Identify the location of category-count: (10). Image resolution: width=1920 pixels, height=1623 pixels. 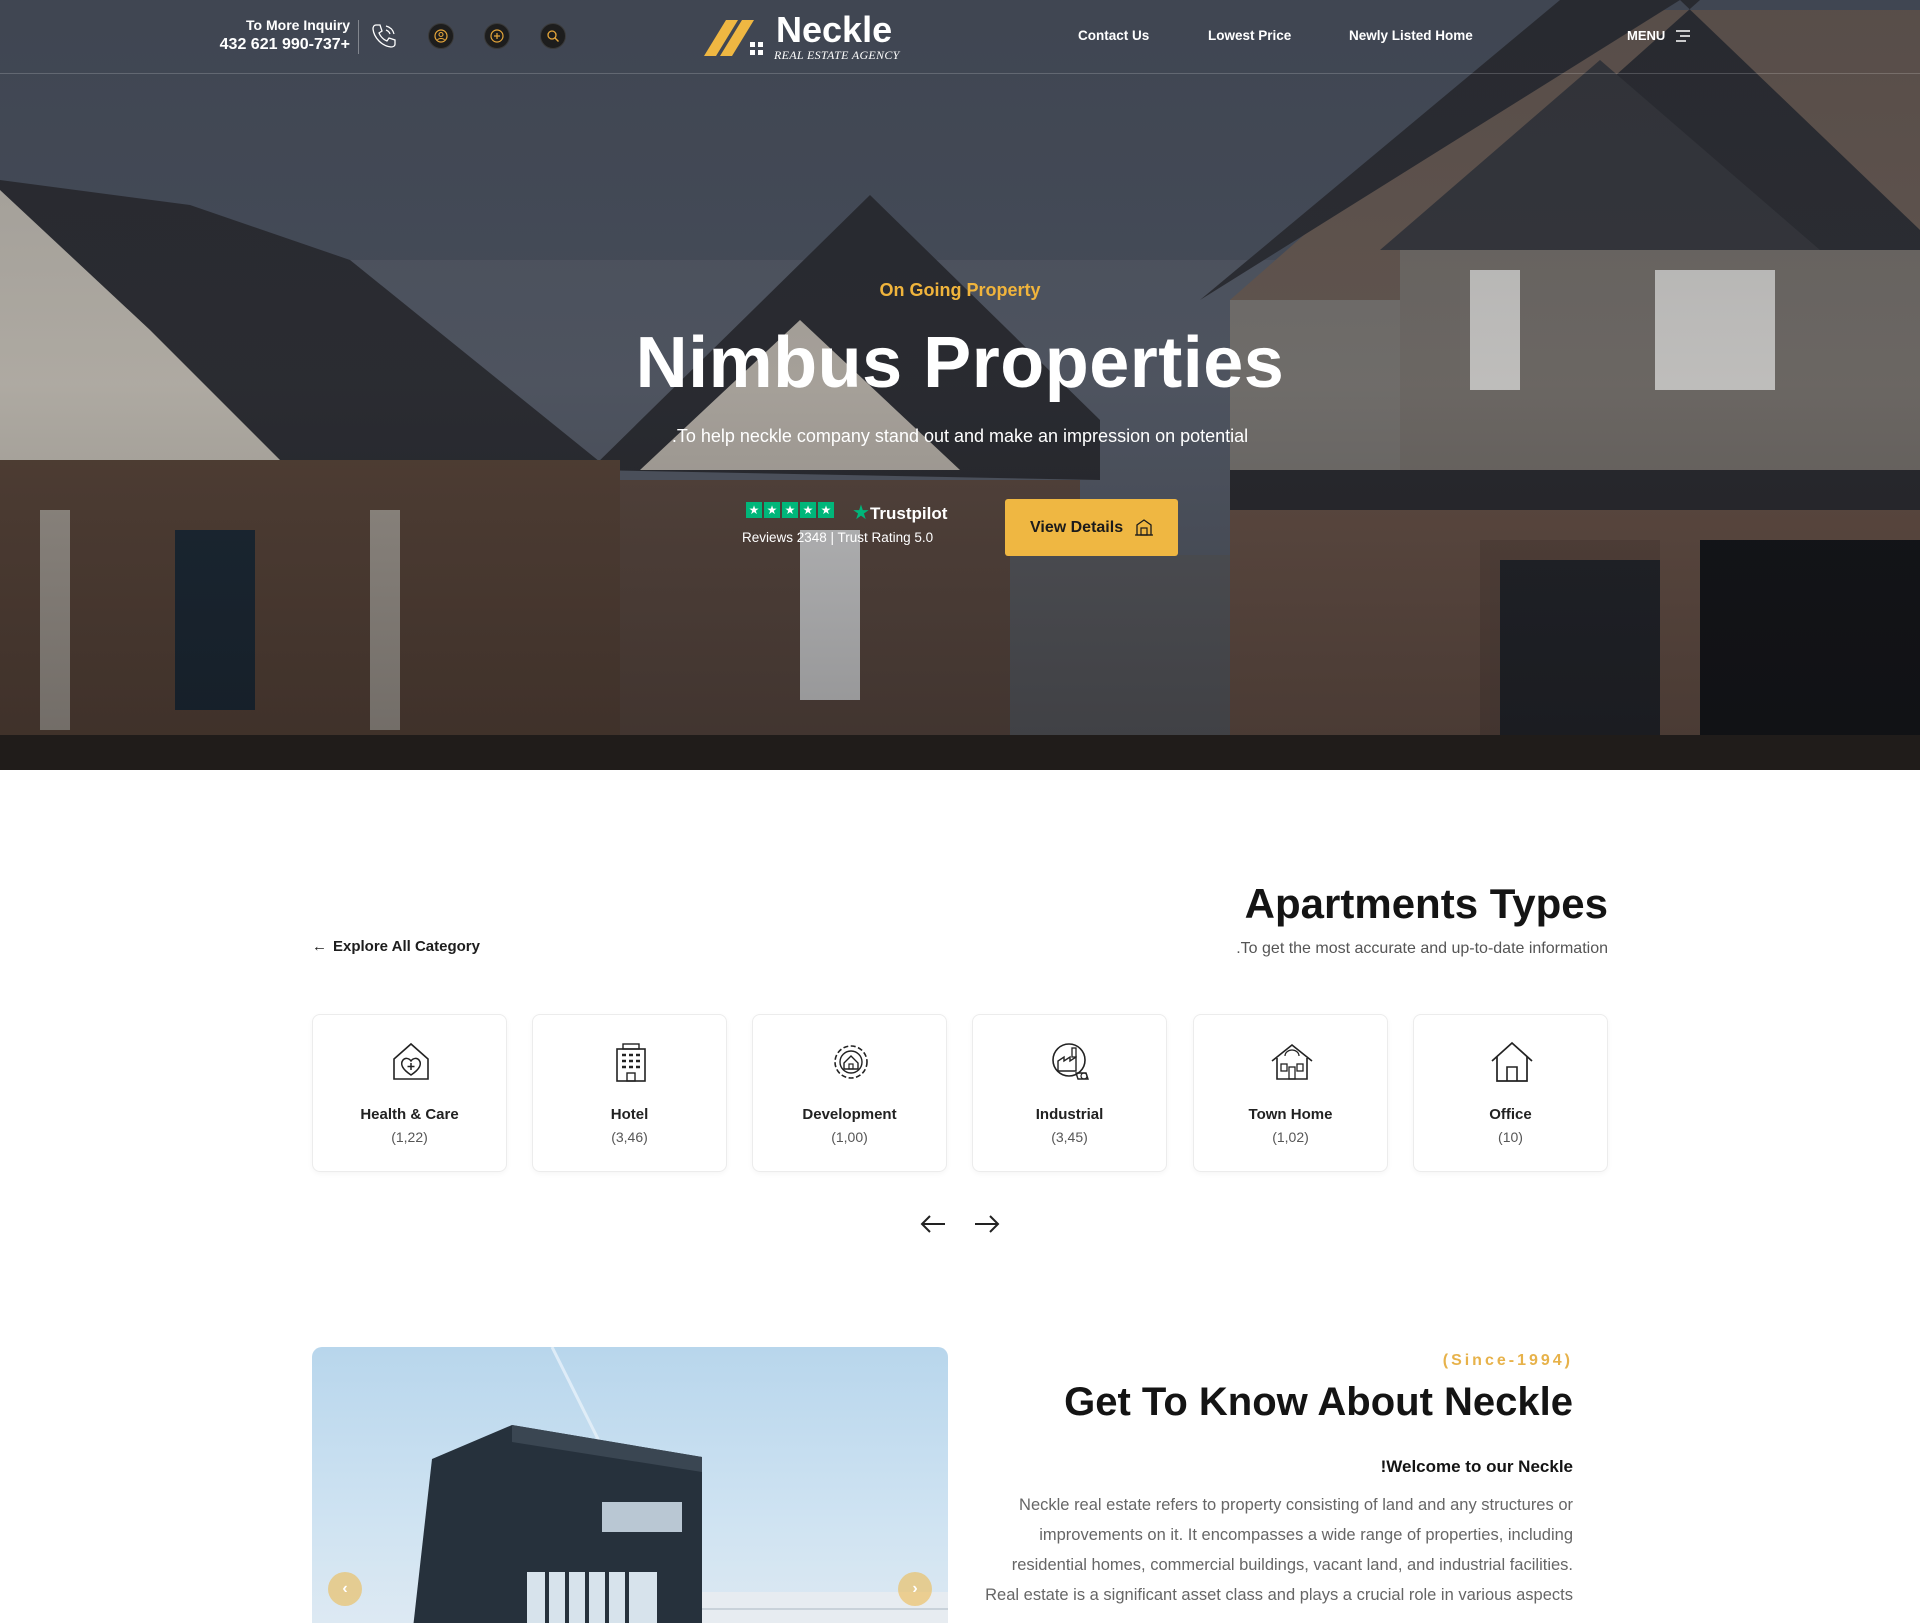
(1510, 1137).